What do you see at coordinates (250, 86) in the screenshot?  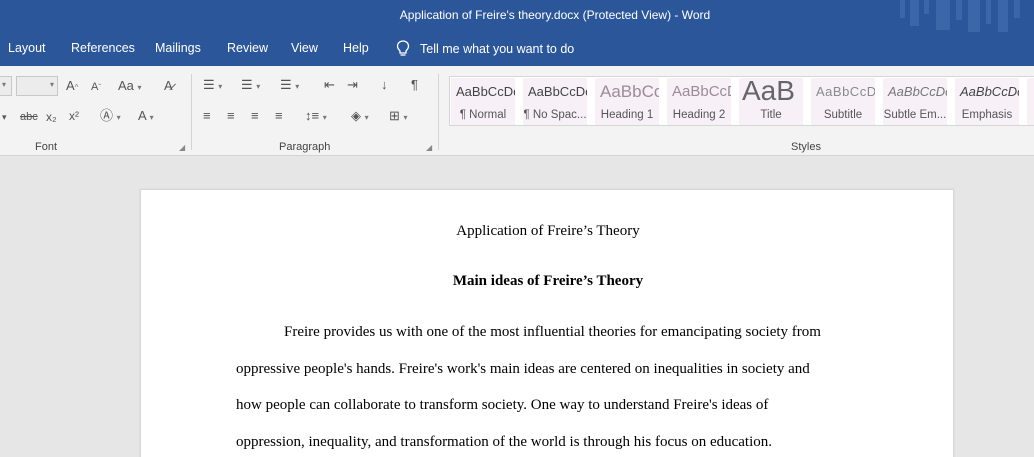 I see `numbering-icon: ☰ ▾` at bounding box center [250, 86].